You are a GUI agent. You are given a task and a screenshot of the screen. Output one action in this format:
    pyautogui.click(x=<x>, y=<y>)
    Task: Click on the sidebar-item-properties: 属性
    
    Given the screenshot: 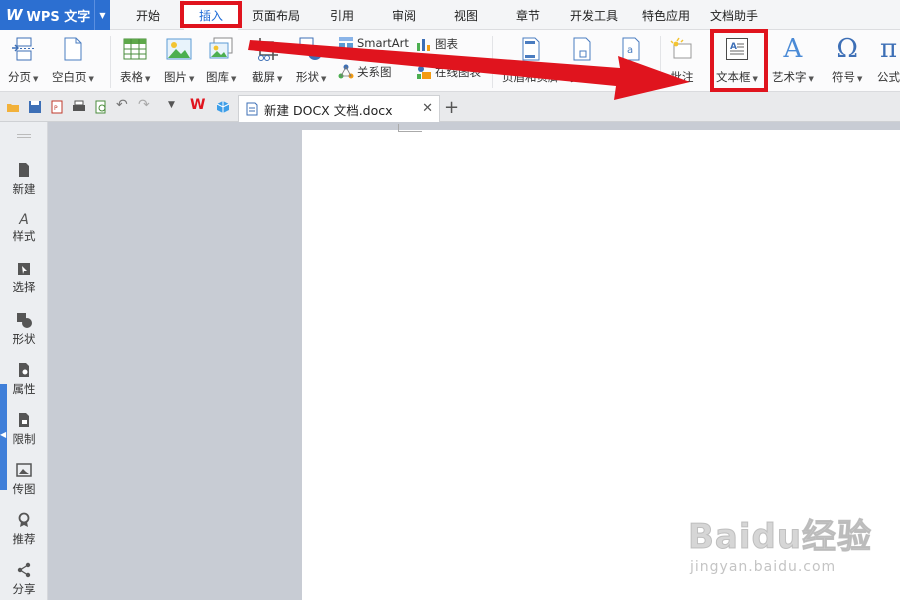 What is the action you would take?
    pyautogui.click(x=24, y=379)
    